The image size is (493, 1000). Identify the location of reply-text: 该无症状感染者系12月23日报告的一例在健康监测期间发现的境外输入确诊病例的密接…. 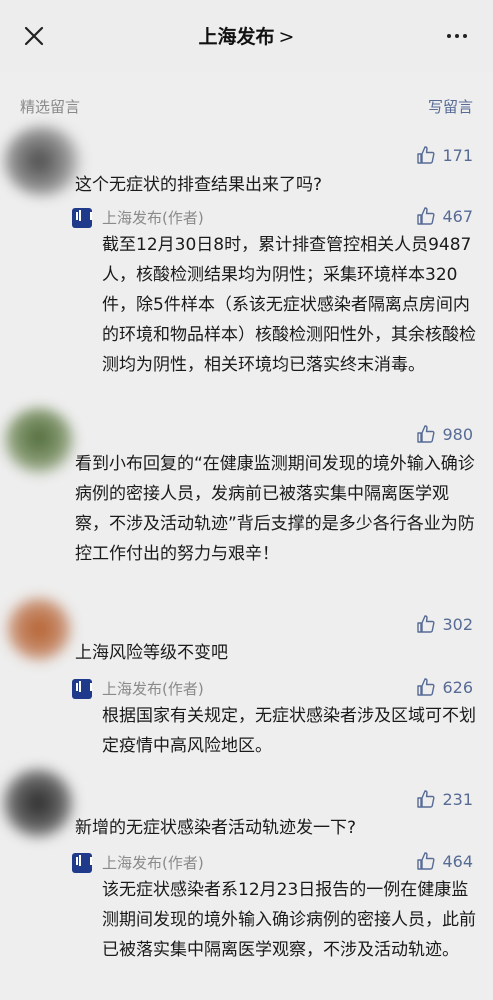
(289, 920).